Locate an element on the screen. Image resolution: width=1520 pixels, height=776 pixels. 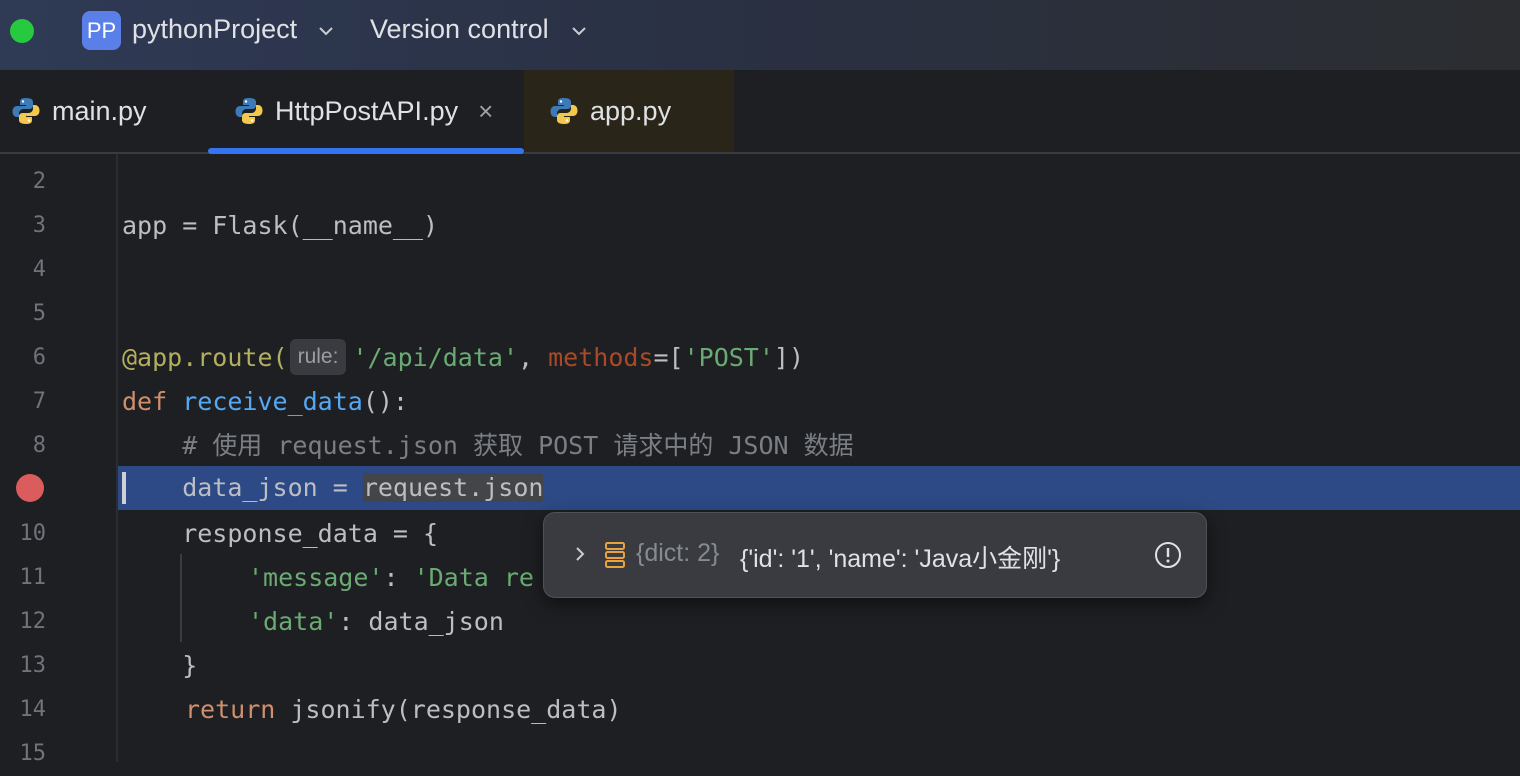
code-line: 14 return jsonify(response_data) is located at coordinates (760, 710).